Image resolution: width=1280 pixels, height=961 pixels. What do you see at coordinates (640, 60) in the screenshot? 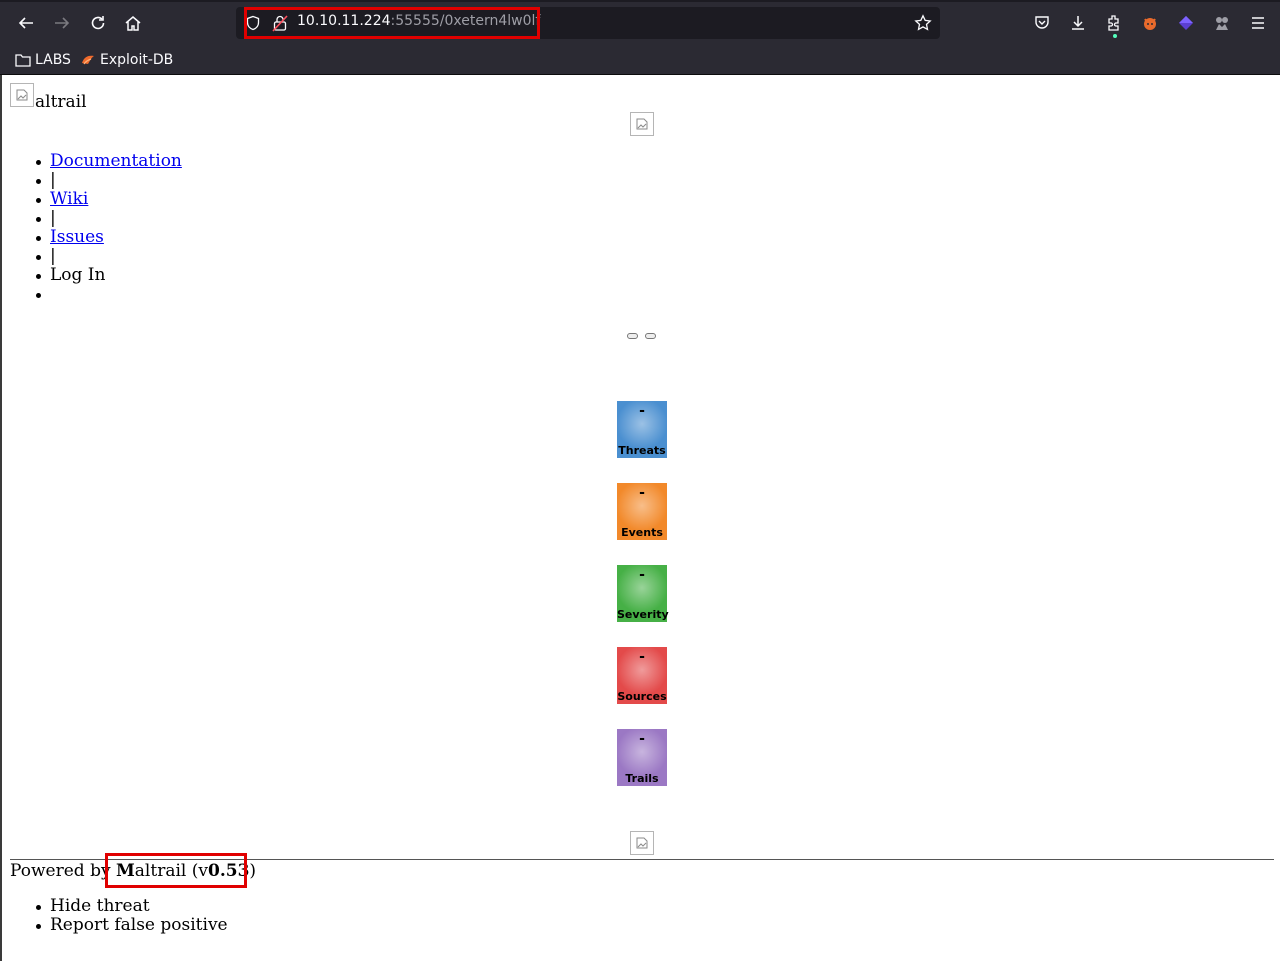
I see `bookmarks-toolbar: LABS Exploit-DB` at bounding box center [640, 60].